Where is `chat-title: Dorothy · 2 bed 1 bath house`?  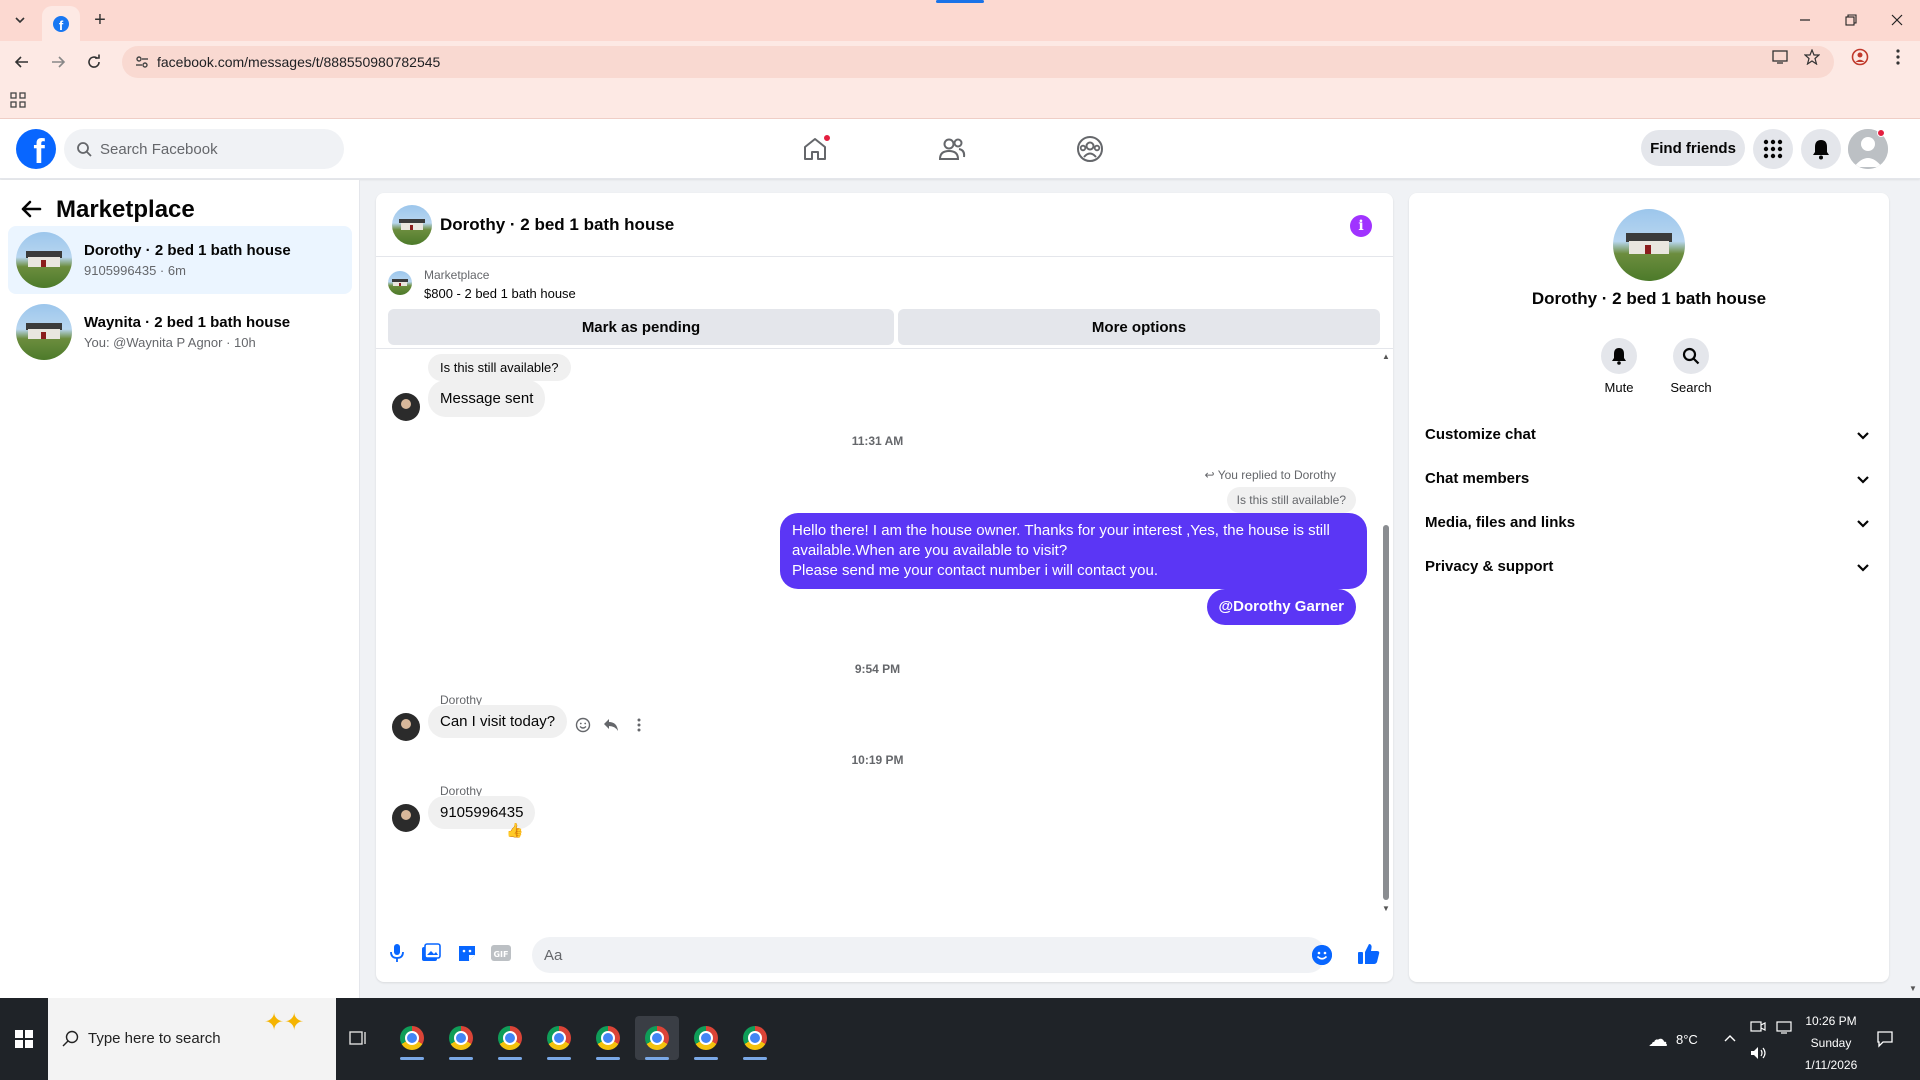 chat-title: Dorothy · 2 bed 1 bath house is located at coordinates (557, 225).